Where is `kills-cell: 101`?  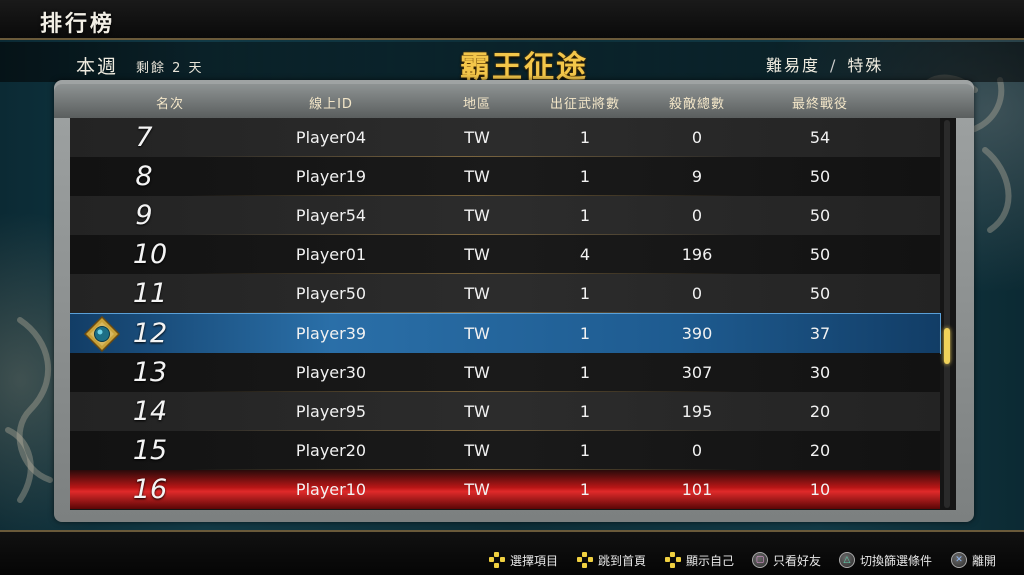 kills-cell: 101 is located at coordinates (697, 489).